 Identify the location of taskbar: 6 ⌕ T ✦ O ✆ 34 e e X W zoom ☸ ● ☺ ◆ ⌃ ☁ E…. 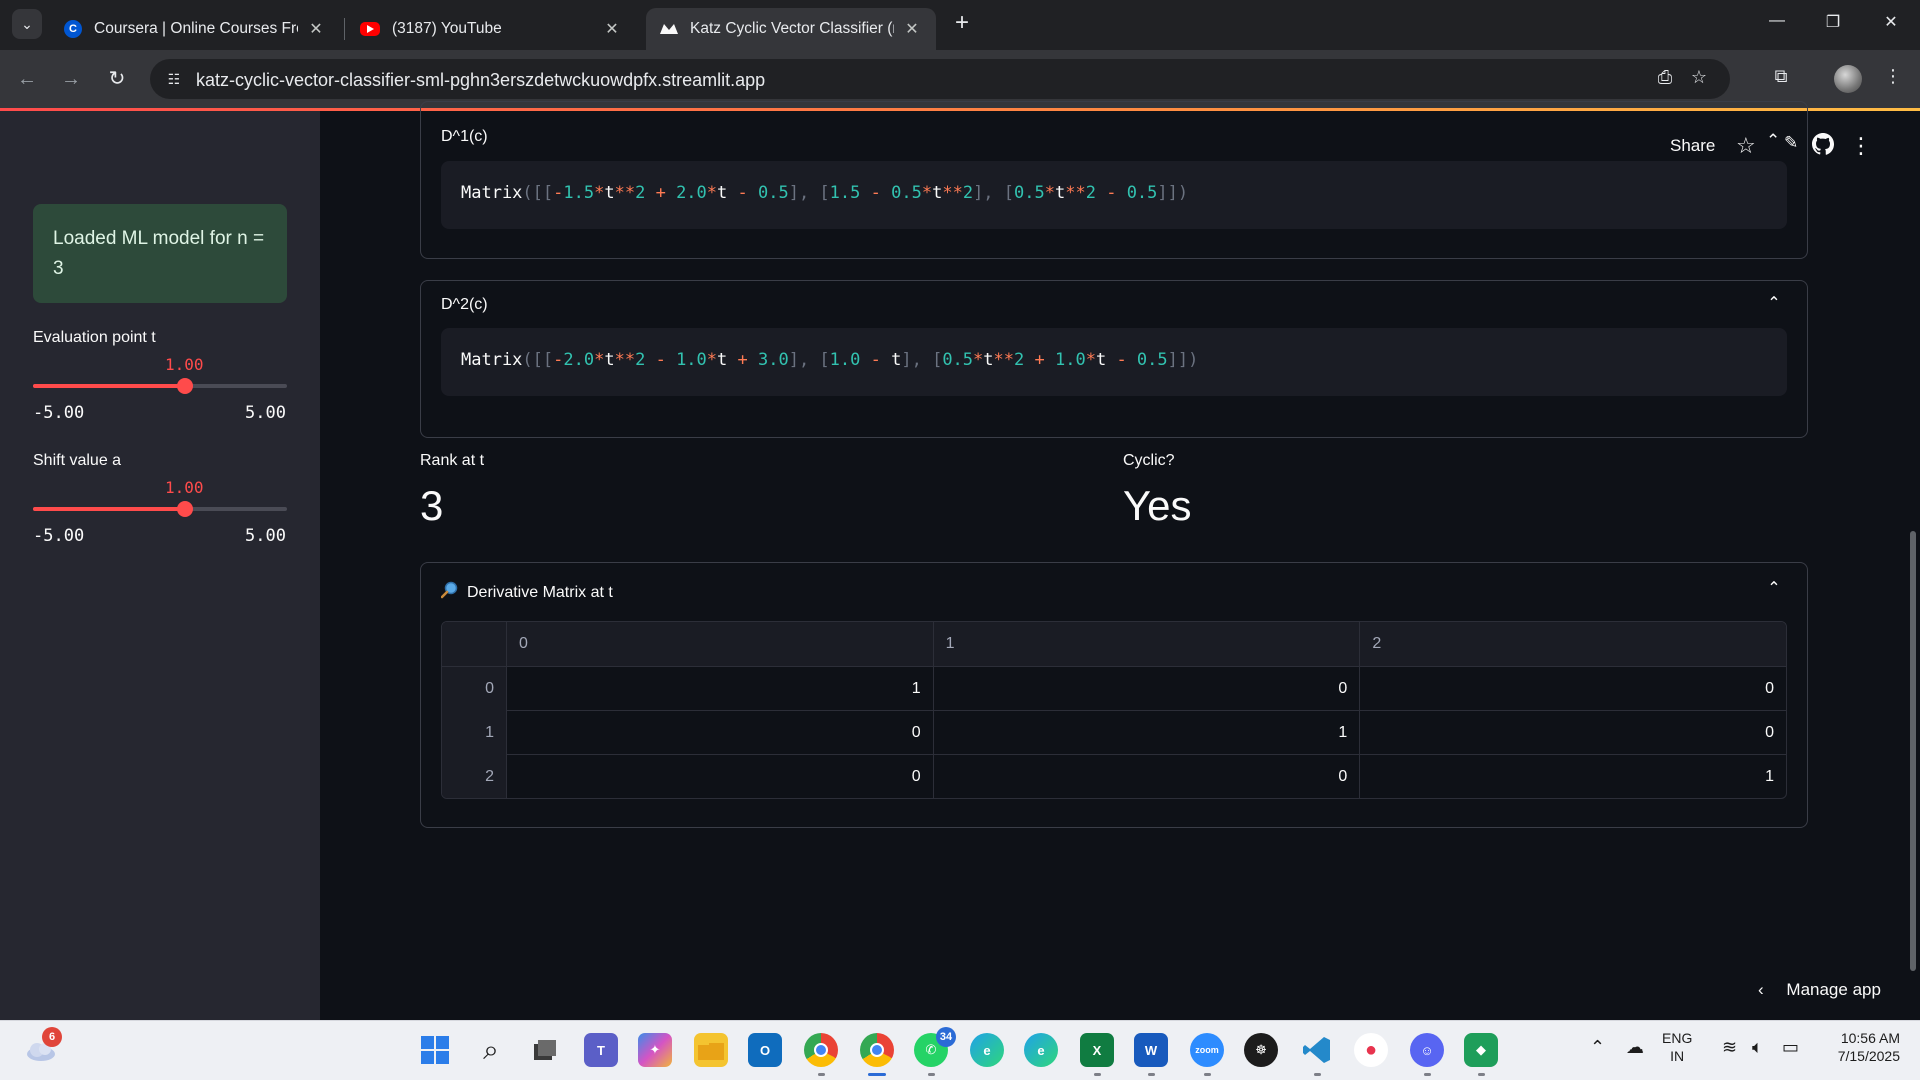
(960, 1050).